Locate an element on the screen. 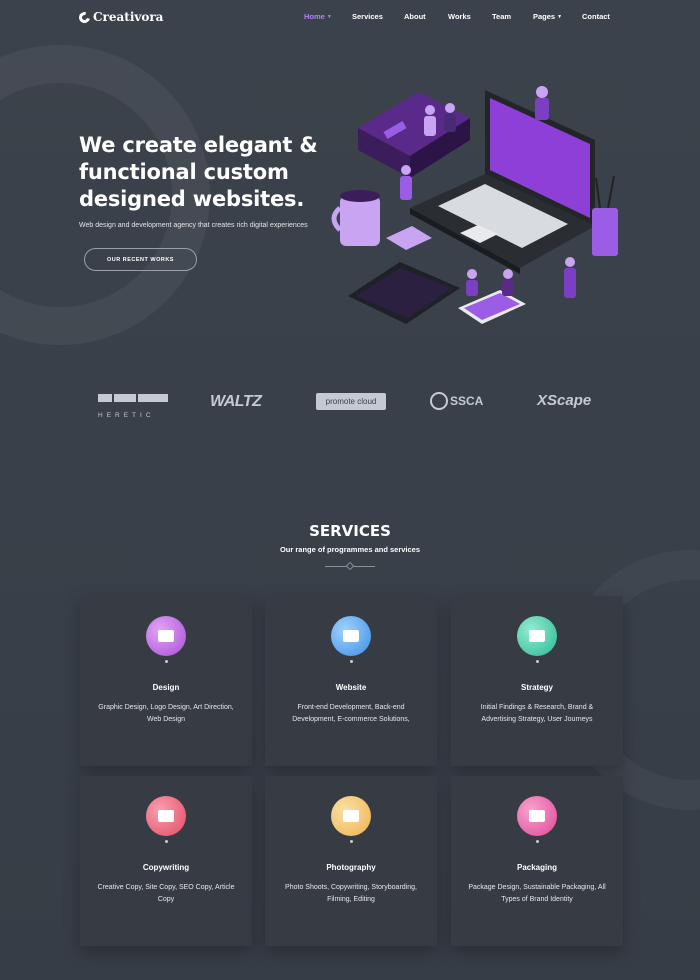 This screenshot has width=700, height=980. nav-item-services: Services is located at coordinates (367, 16).